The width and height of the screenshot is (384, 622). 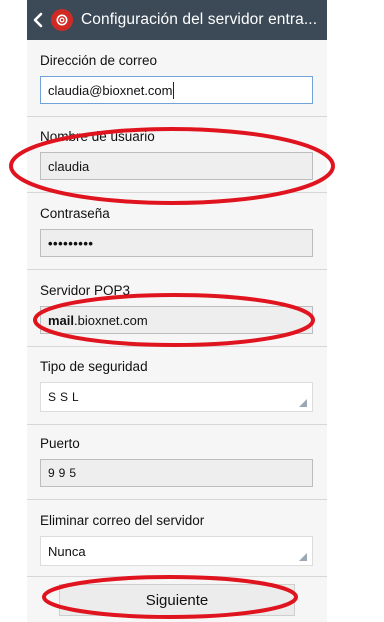 What do you see at coordinates (176, 551) in the screenshot?
I see `delete-mail-select: Nunca` at bounding box center [176, 551].